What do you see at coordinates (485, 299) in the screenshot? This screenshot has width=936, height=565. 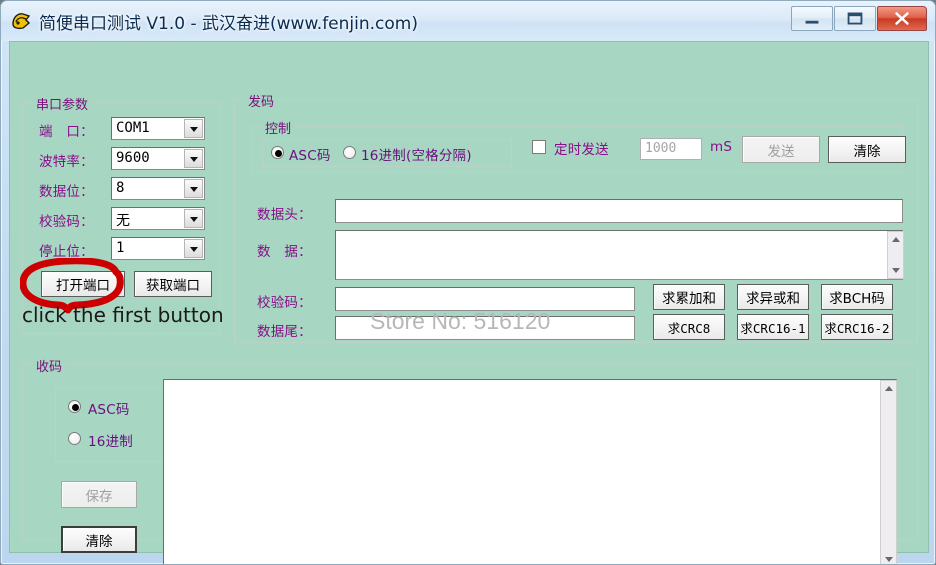 I see `checksum-input` at bounding box center [485, 299].